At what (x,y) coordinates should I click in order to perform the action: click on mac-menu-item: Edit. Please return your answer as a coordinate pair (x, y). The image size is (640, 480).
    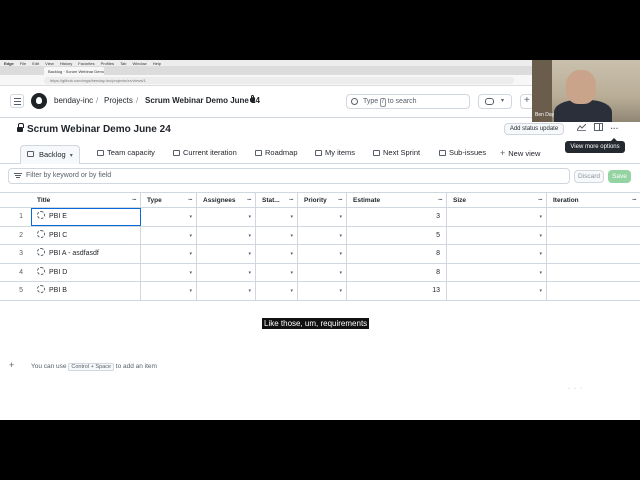
    Looking at the image, I should click on (35, 63).